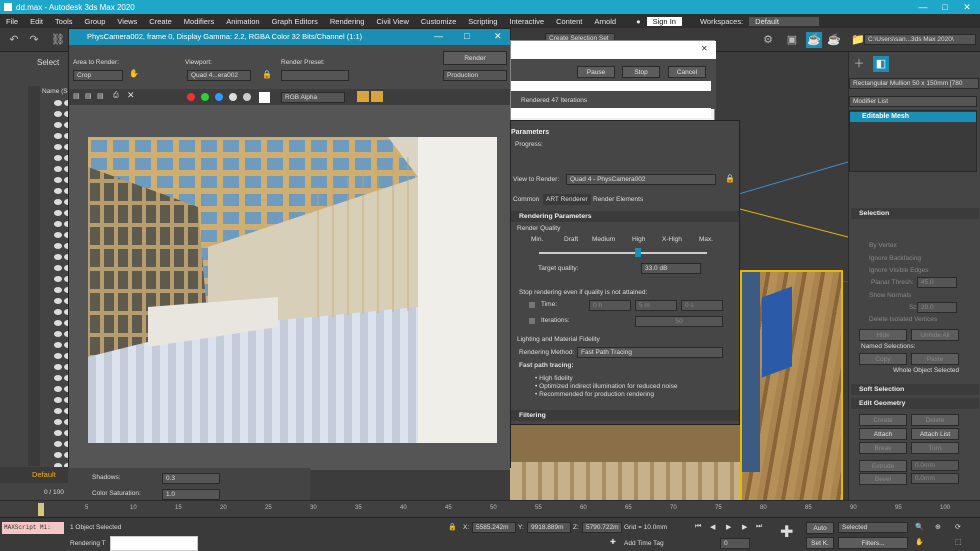  Describe the element at coordinates (623, 253) in the screenshot. I see `quality-slider` at that location.